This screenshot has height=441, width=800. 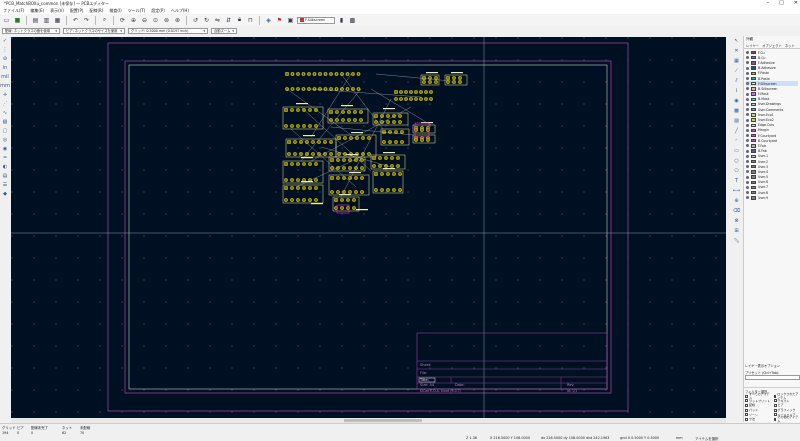 I want to click on units-mils-icon: mil, so click(x=5, y=77).